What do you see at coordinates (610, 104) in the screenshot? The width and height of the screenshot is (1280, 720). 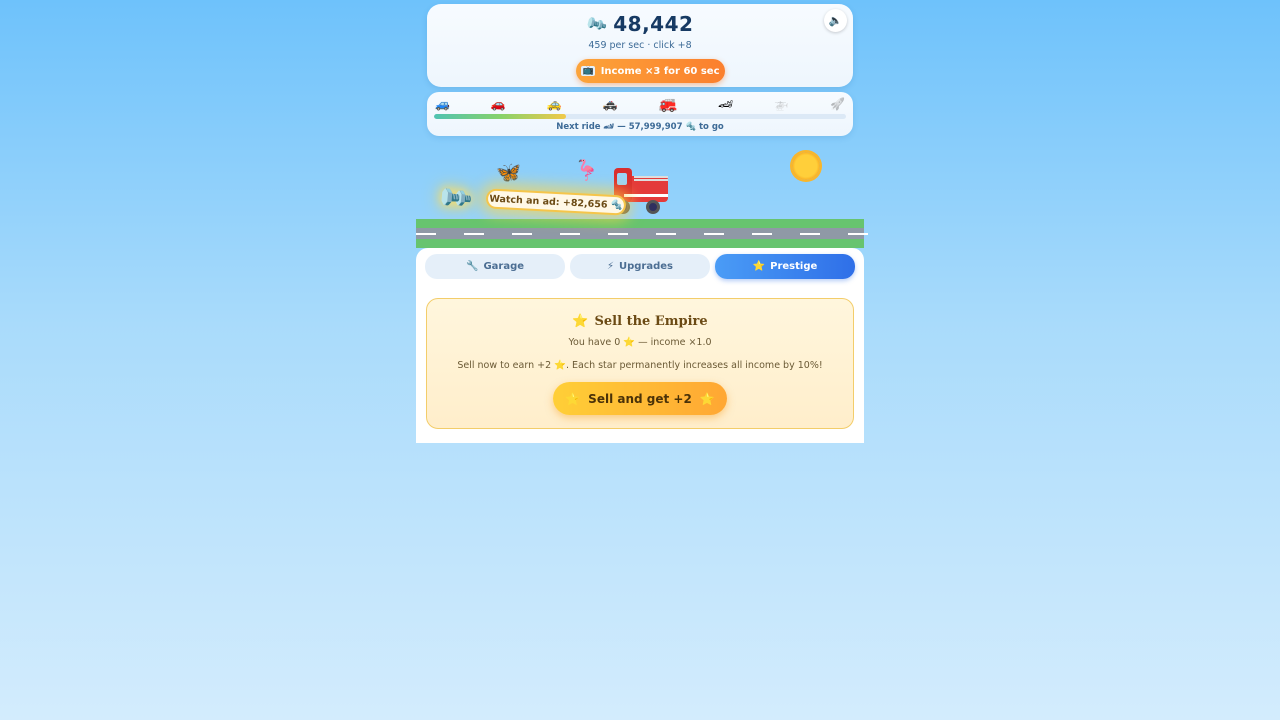 I see `police-car-icon: 🚓` at bounding box center [610, 104].